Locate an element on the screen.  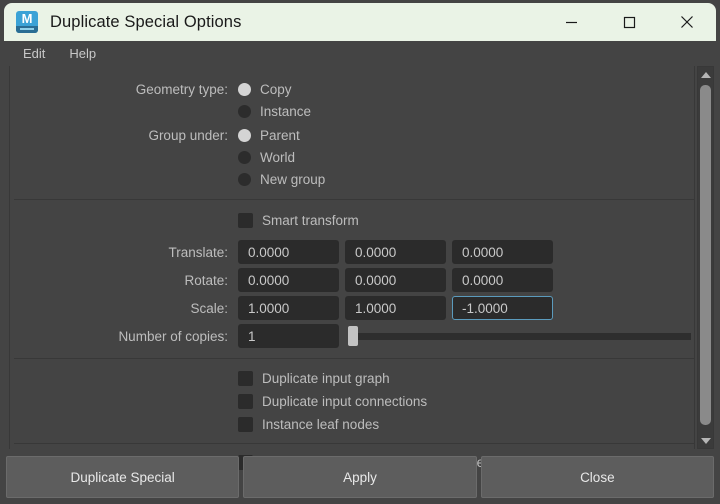
row-group-under-new-group: New group is located at coordinates (354, 179).